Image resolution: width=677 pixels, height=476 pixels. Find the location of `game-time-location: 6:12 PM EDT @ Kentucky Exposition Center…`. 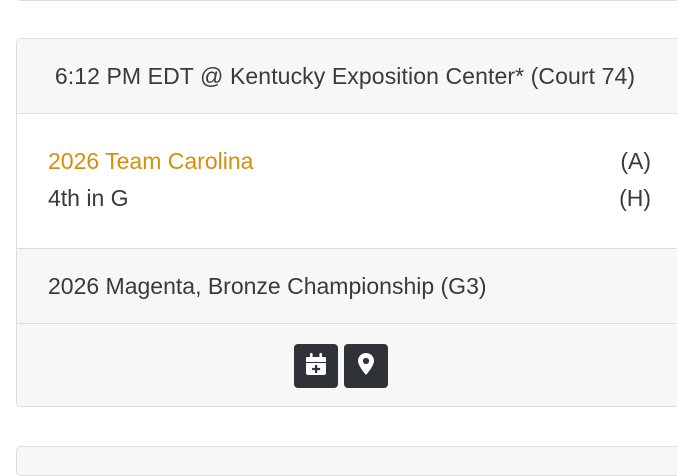

game-time-location: 6:12 PM EDT @ Kentucky Exposition Center… is located at coordinates (345, 75).